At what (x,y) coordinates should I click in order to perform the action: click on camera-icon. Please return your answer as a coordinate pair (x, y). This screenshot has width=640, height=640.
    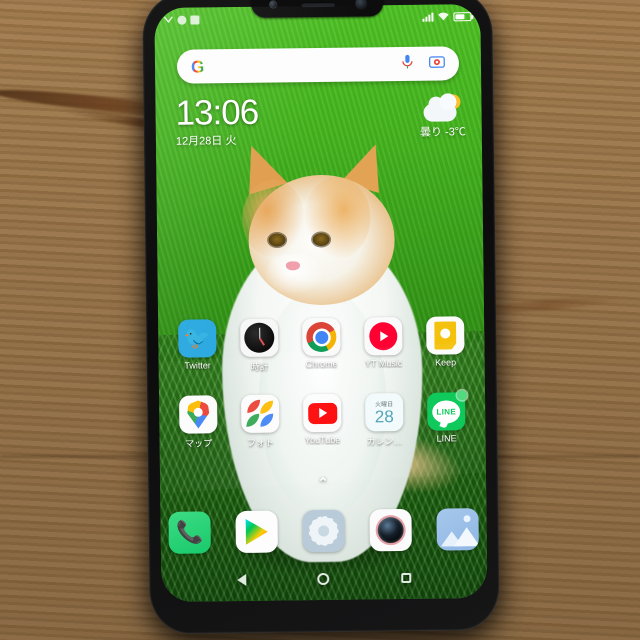
    Looking at the image, I should click on (390, 530).